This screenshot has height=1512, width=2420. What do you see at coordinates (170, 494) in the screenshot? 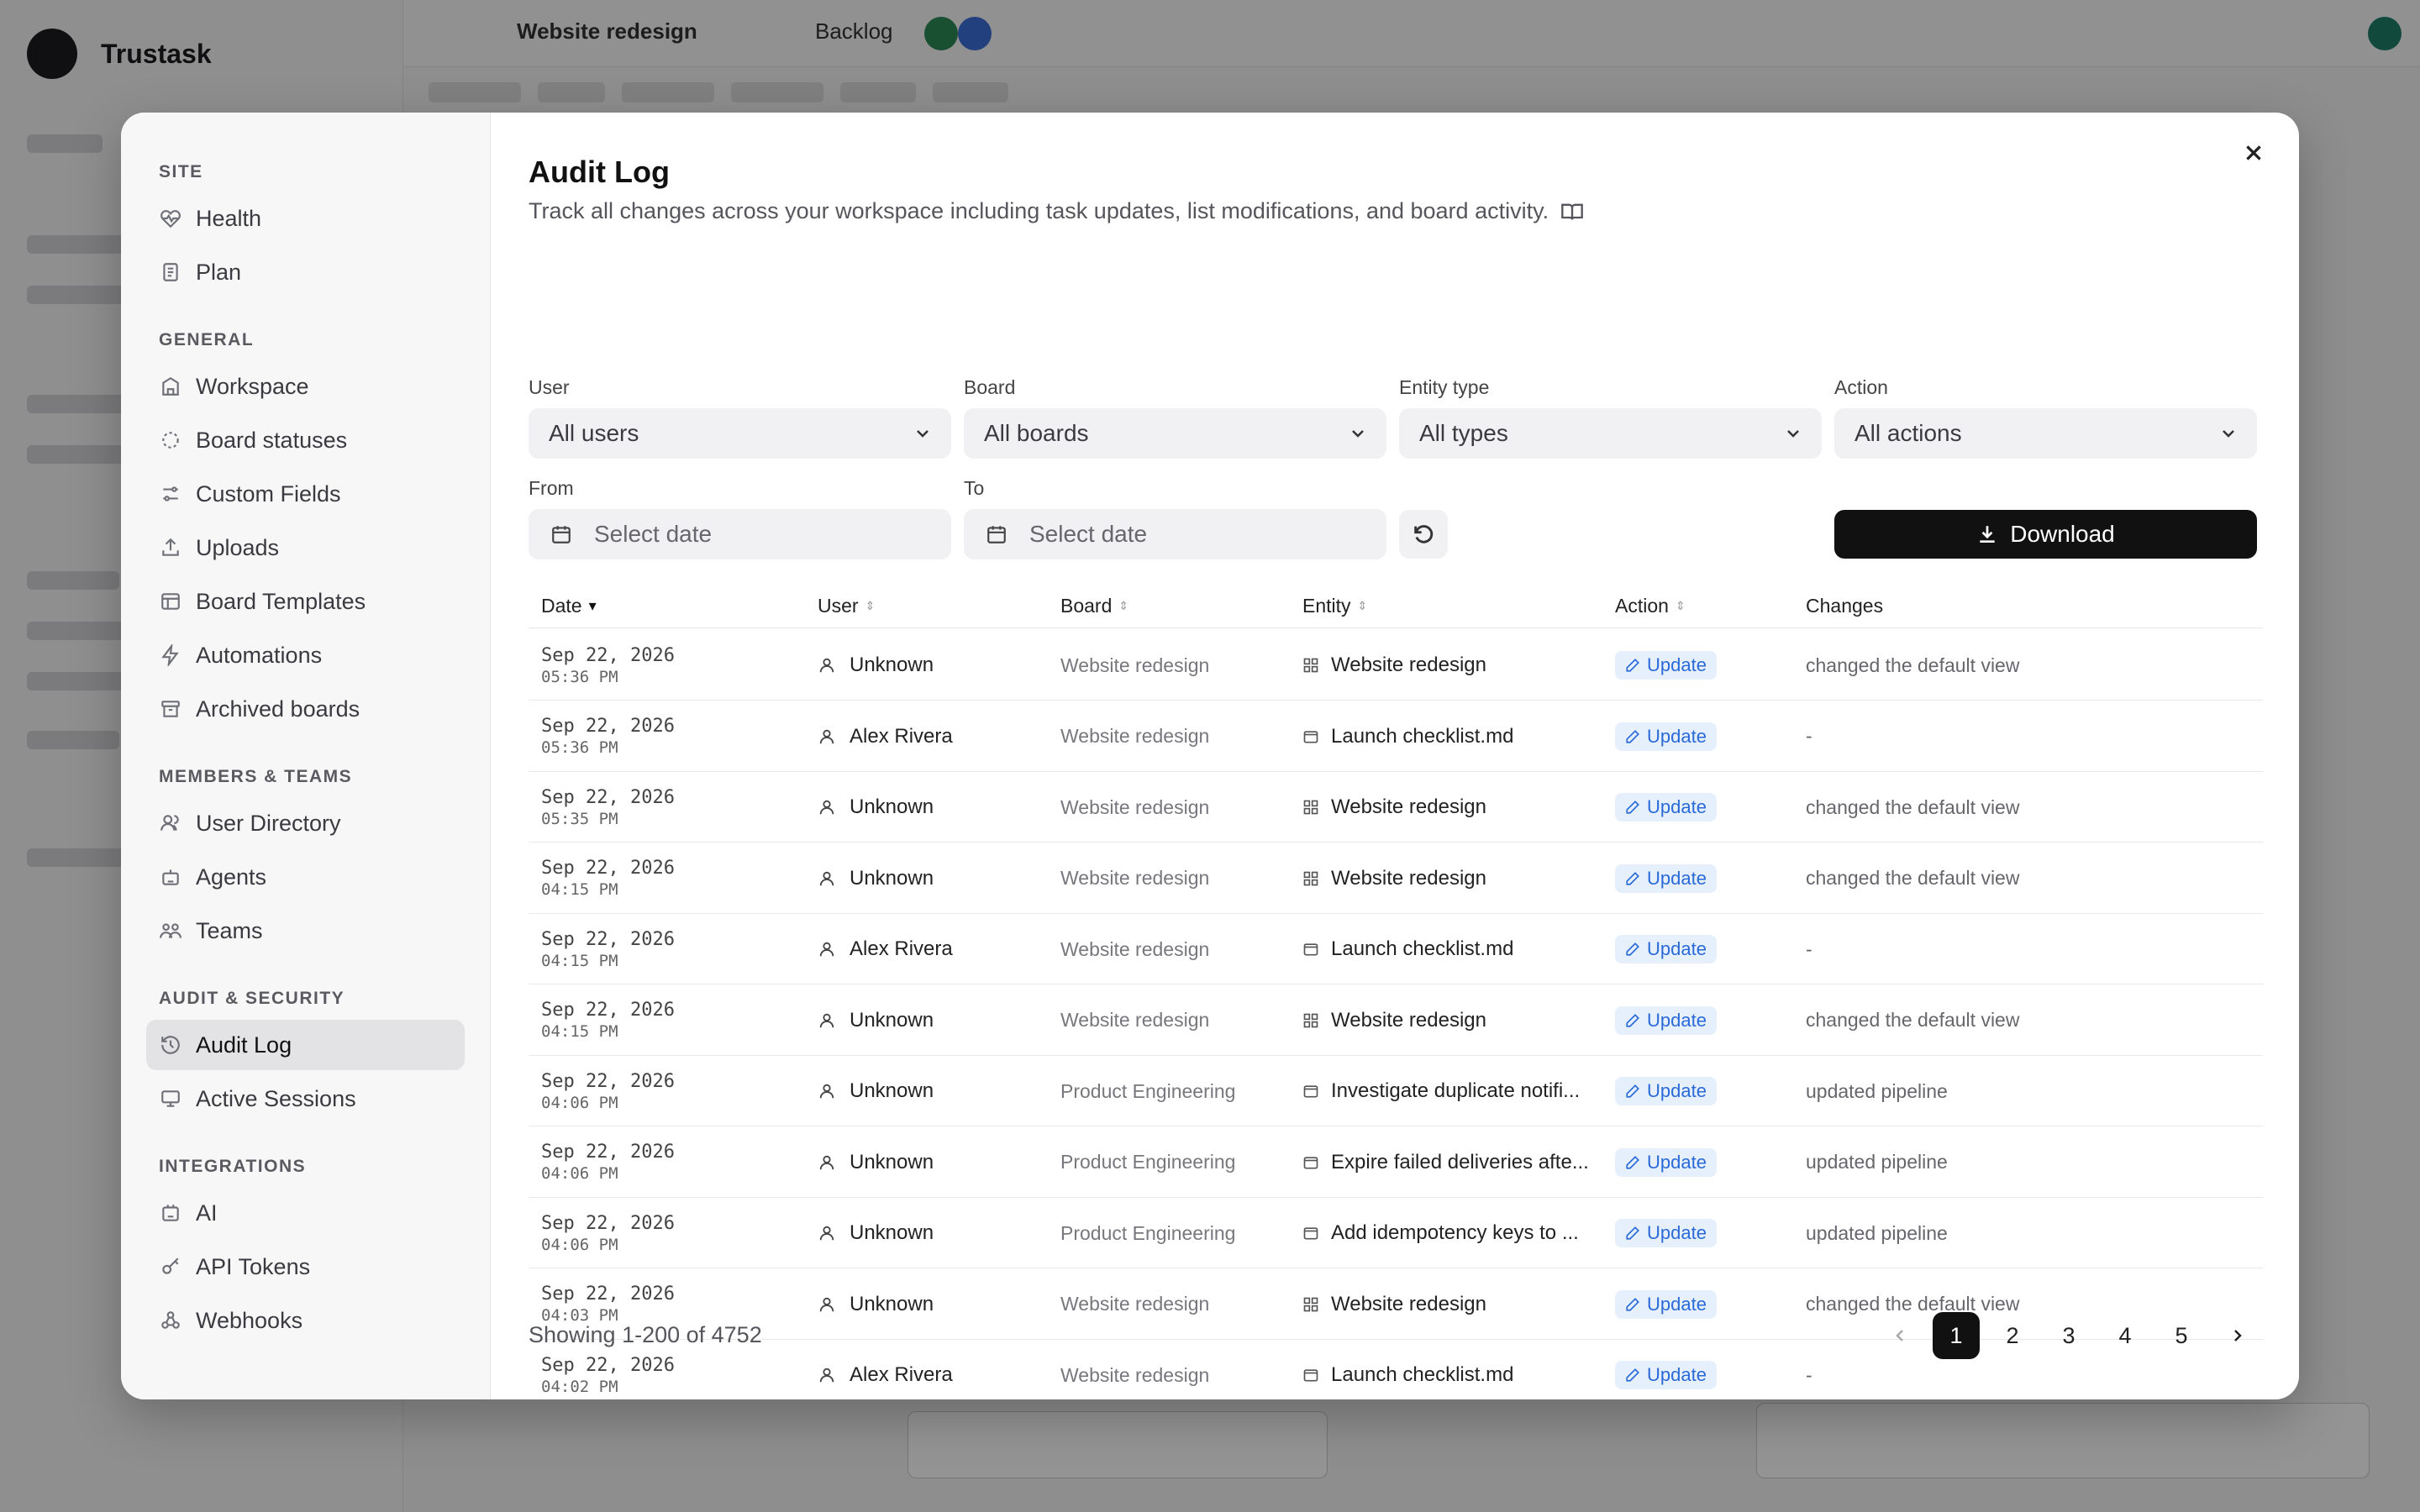
I see `sliders-icon` at bounding box center [170, 494].